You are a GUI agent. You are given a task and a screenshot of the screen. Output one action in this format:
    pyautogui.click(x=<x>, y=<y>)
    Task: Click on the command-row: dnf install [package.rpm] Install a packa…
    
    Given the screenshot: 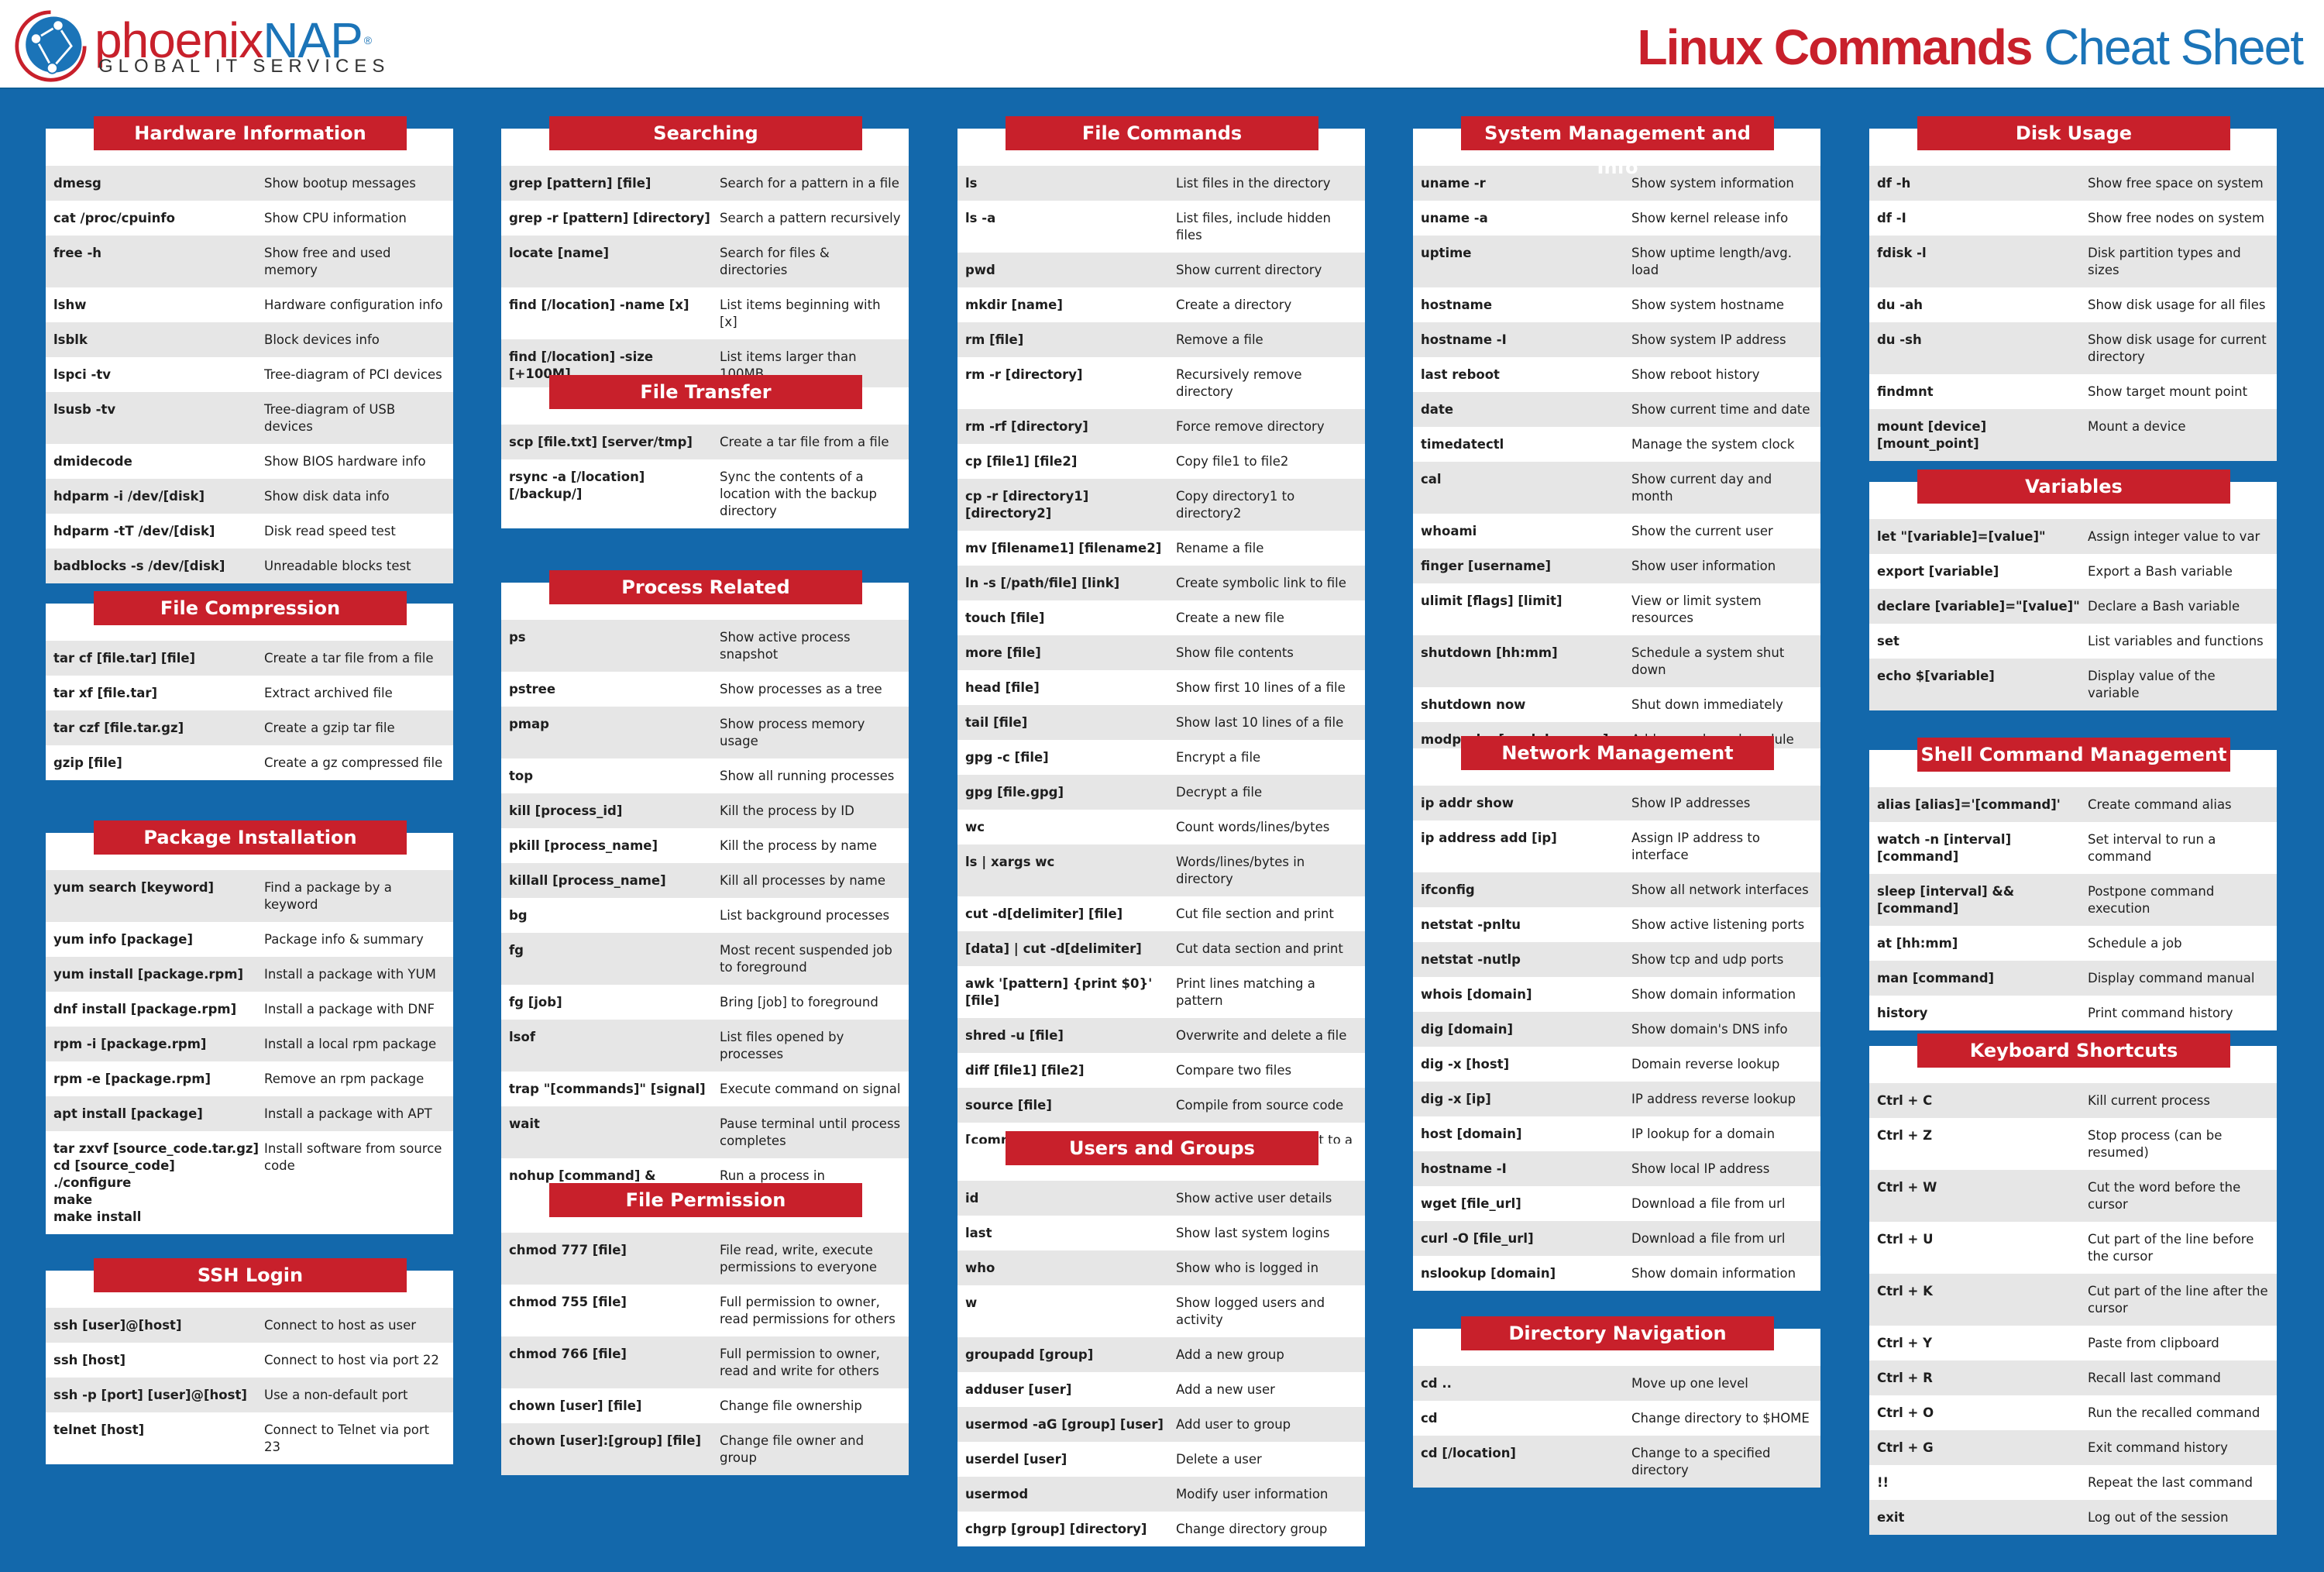 What is the action you would take?
    pyautogui.click(x=249, y=1009)
    